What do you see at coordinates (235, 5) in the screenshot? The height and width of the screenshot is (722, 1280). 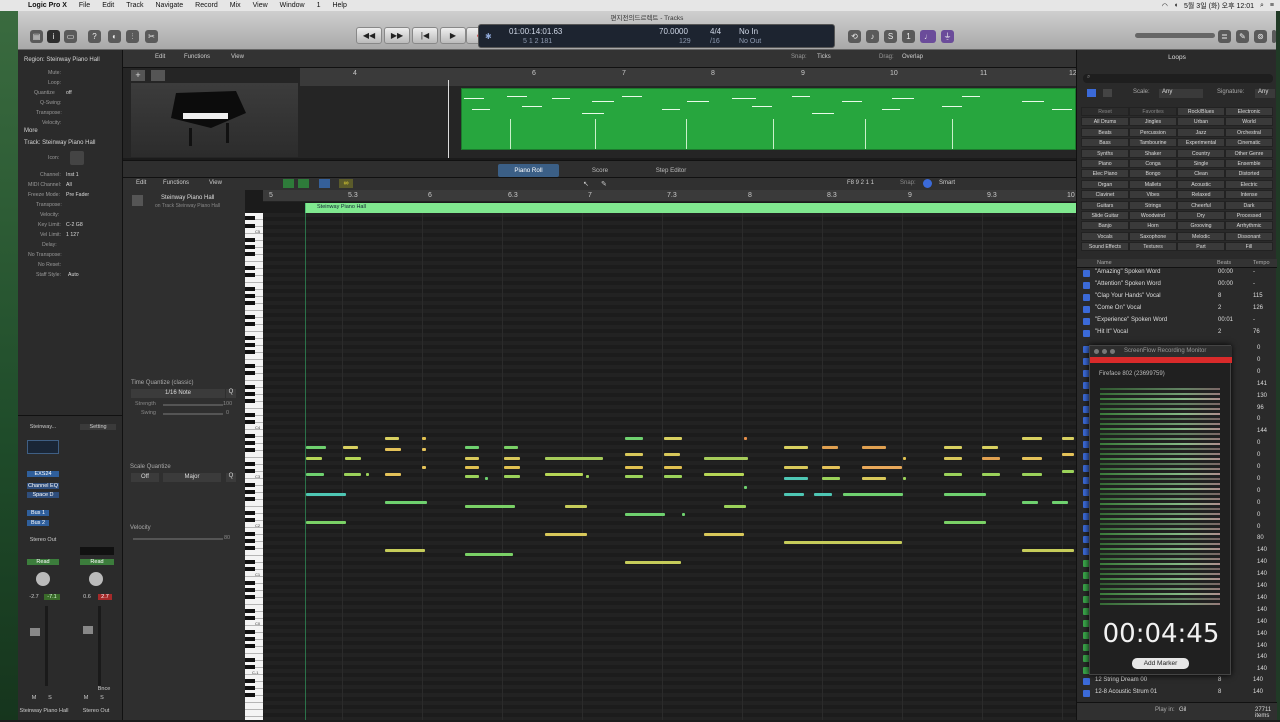 I see `menu-mix: Mix` at bounding box center [235, 5].